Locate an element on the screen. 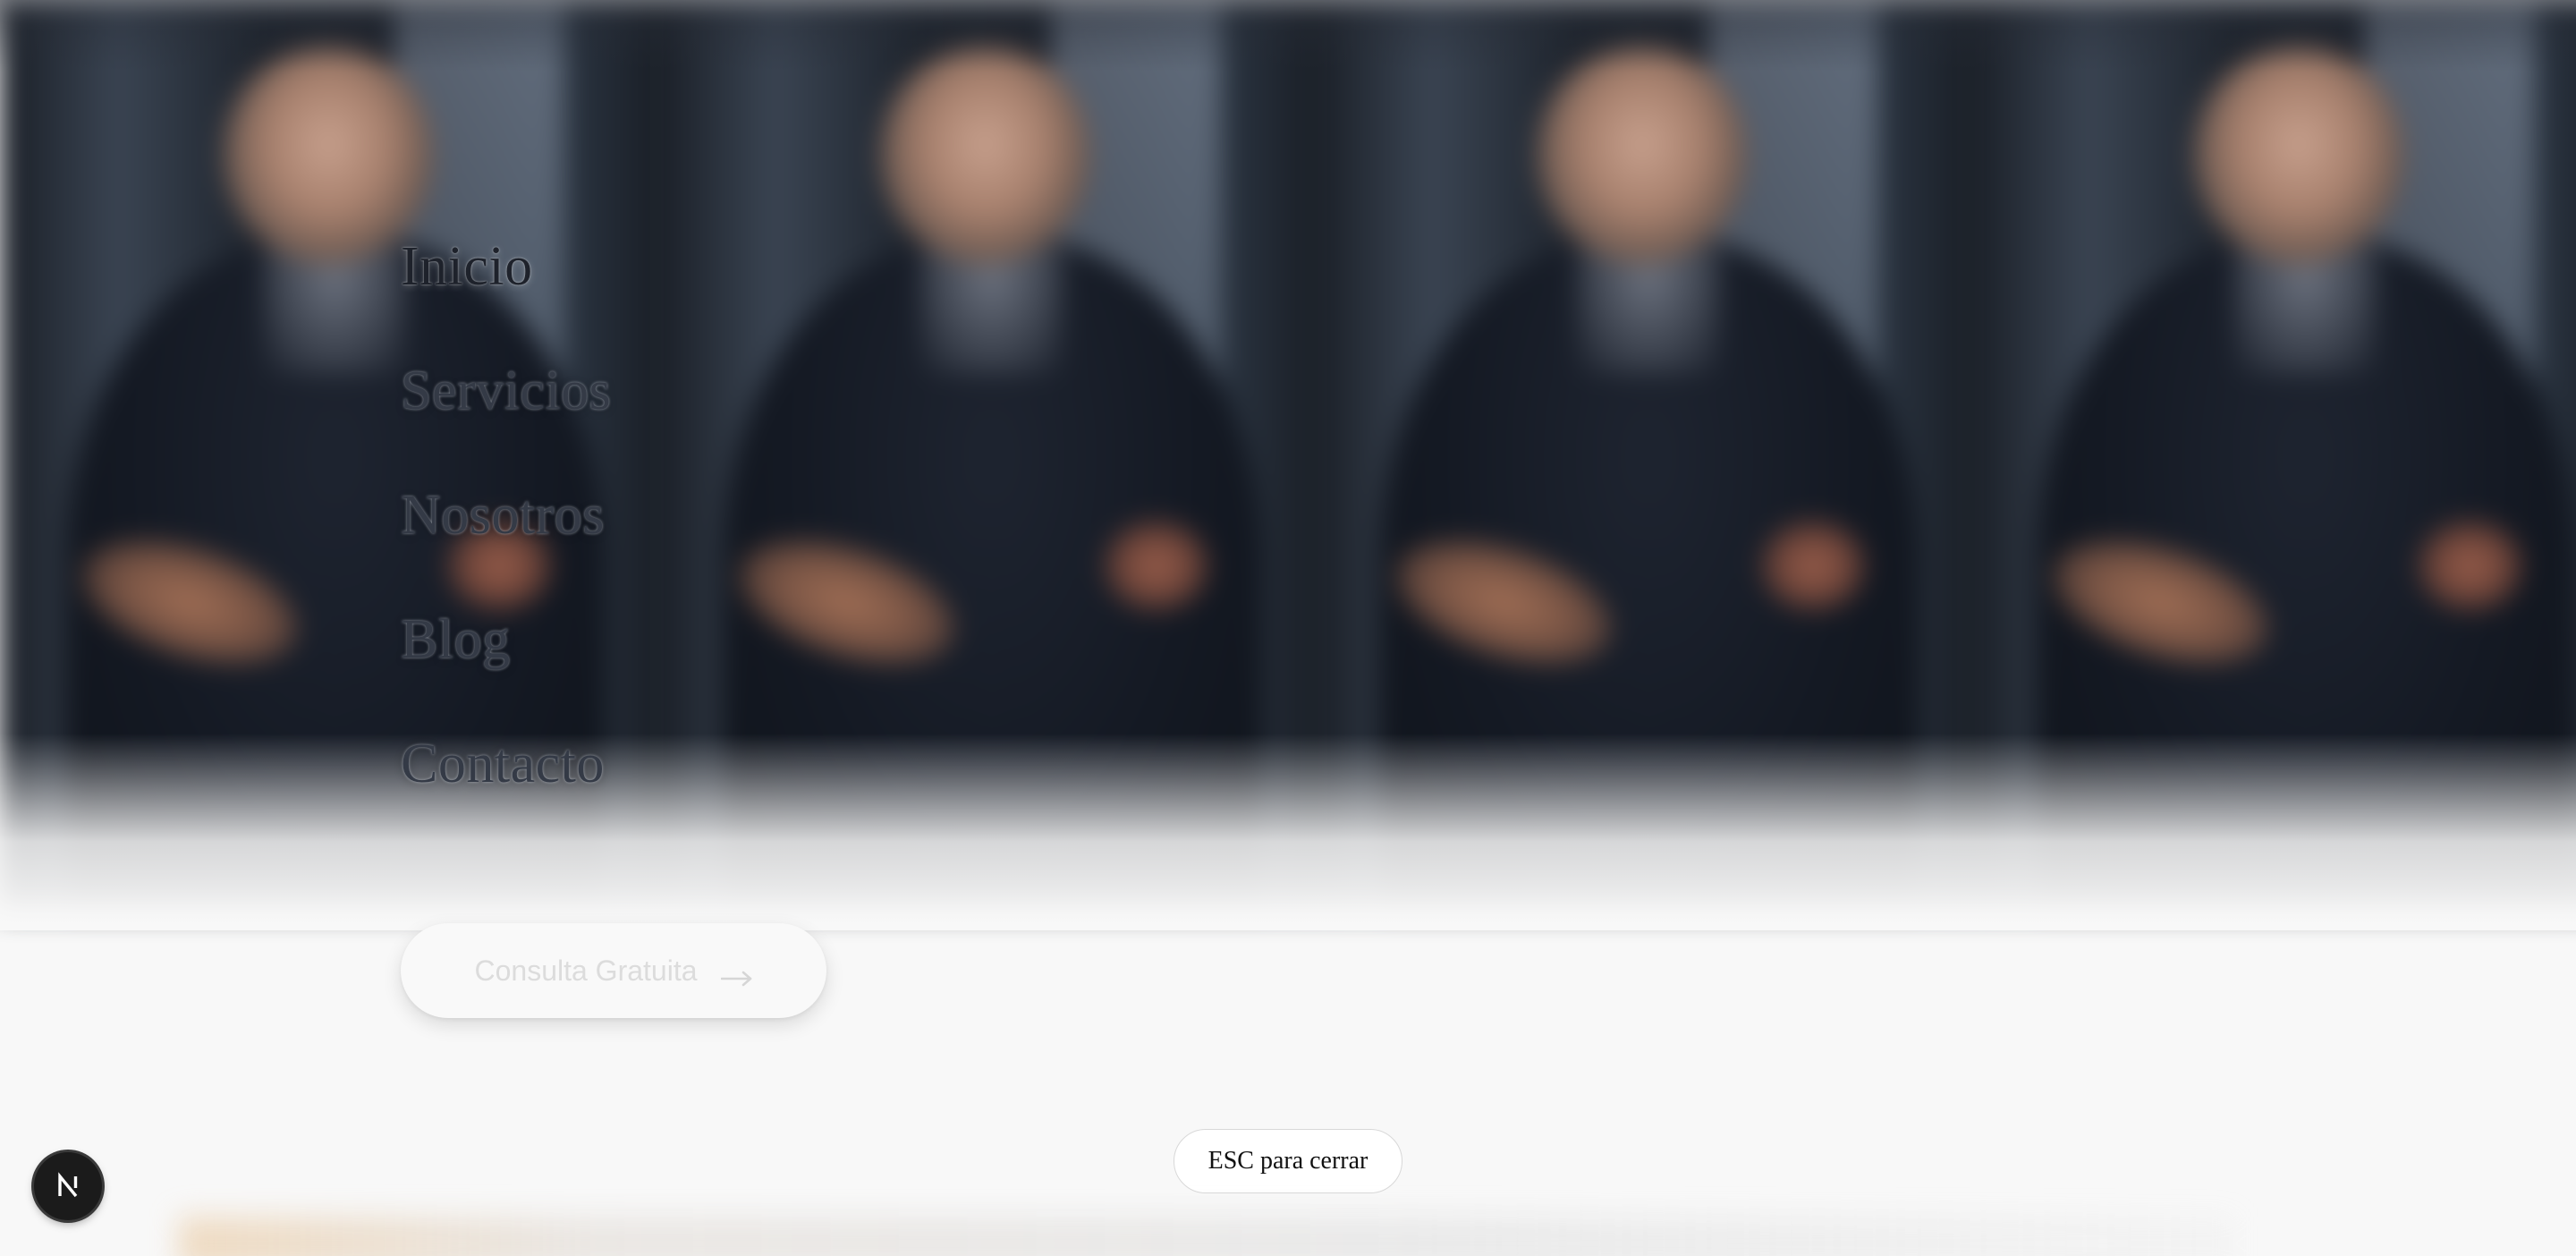 This screenshot has width=2576, height=1256. nav-item-nosotros: Nosotros is located at coordinates (506, 534).